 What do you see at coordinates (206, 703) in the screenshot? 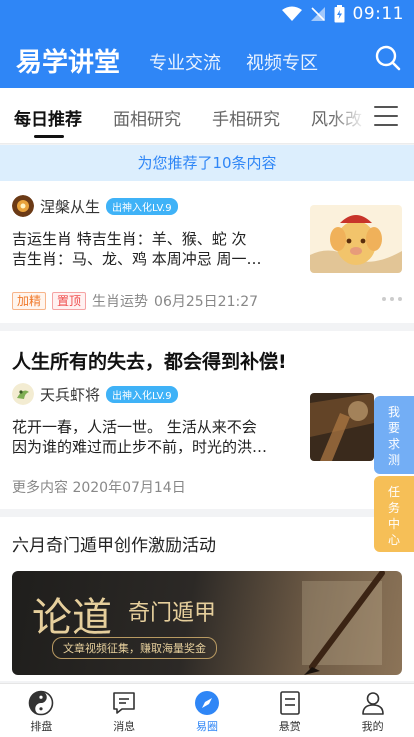
I see `compass-icon` at bounding box center [206, 703].